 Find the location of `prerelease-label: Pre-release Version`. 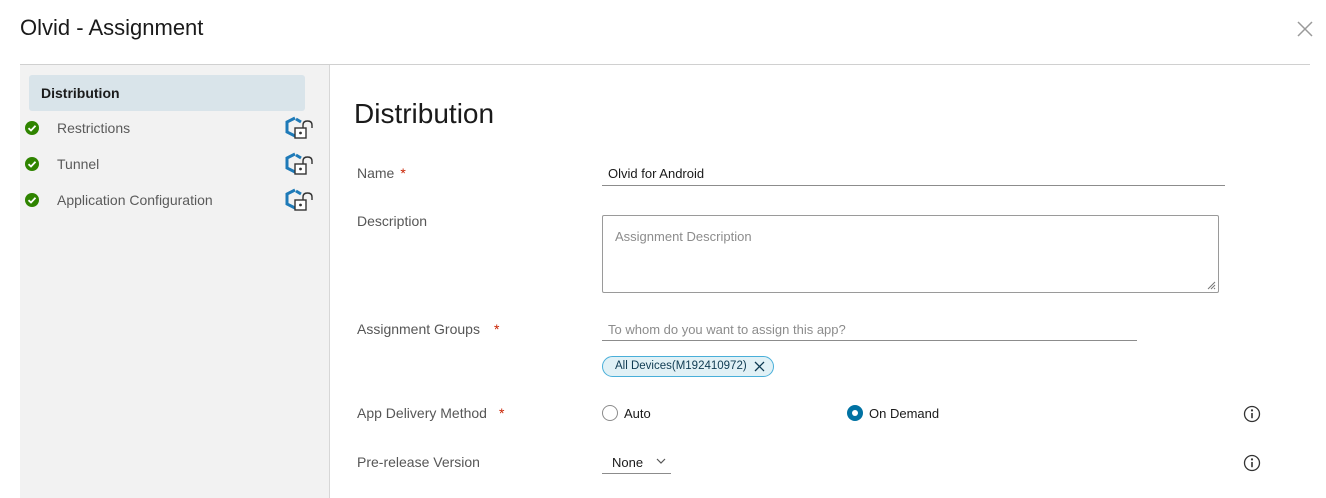

prerelease-label: Pre-release Version is located at coordinates (418, 462).